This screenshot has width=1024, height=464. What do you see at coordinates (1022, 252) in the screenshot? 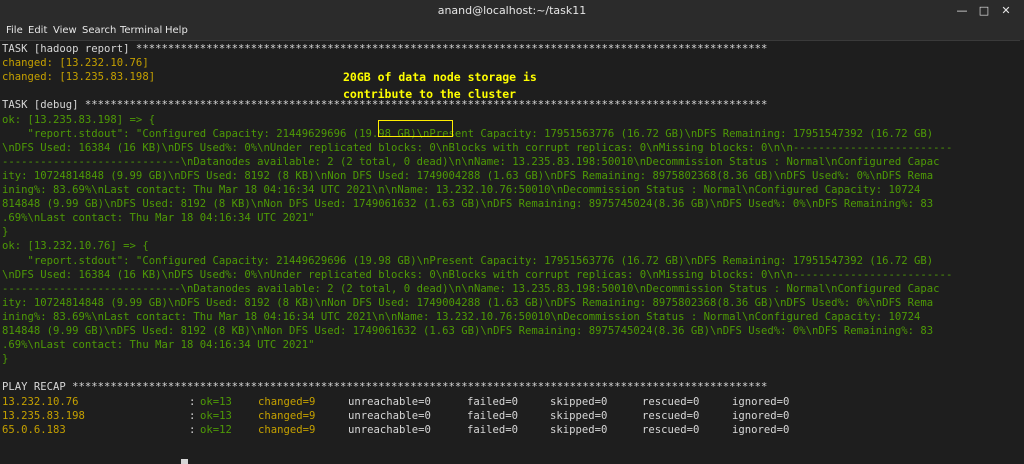
I see `scrollbar` at bounding box center [1022, 252].